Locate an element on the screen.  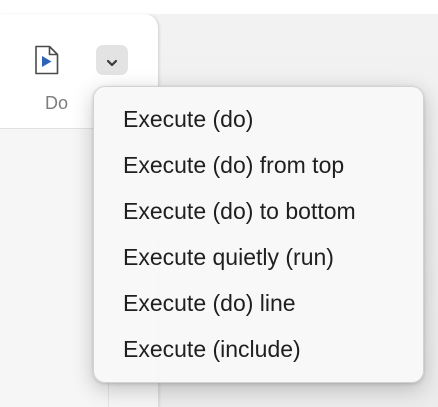
menu-item-execute-from-top: Execute (do) from top is located at coordinates (258, 165).